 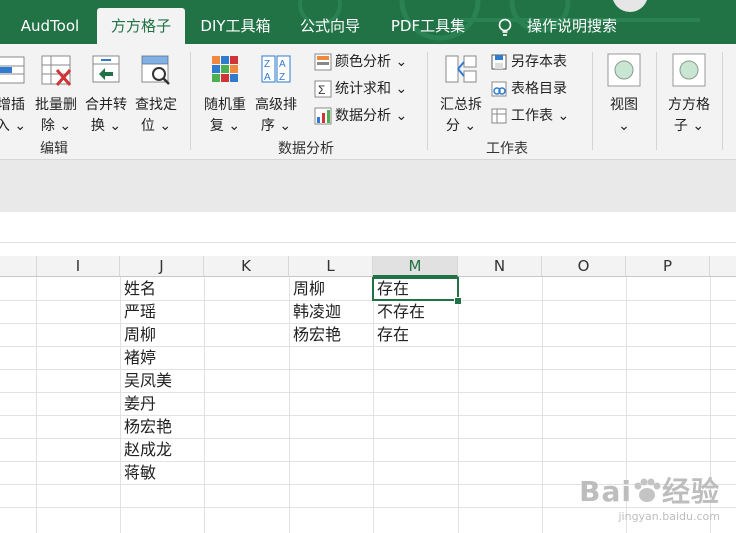 What do you see at coordinates (13, 126) in the screenshot?
I see `insert-label-2: 入 ⌄` at bounding box center [13, 126].